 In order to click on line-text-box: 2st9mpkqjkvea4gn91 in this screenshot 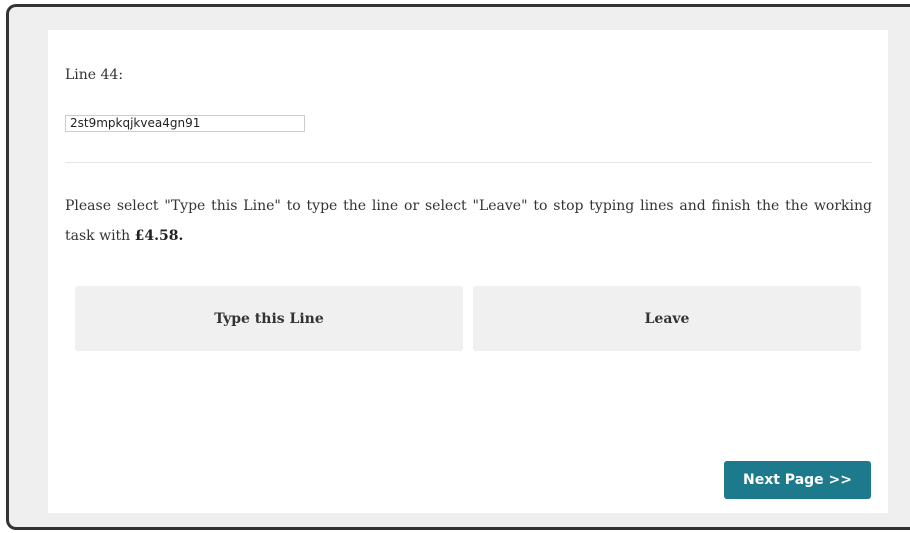, I will do `click(185, 123)`.